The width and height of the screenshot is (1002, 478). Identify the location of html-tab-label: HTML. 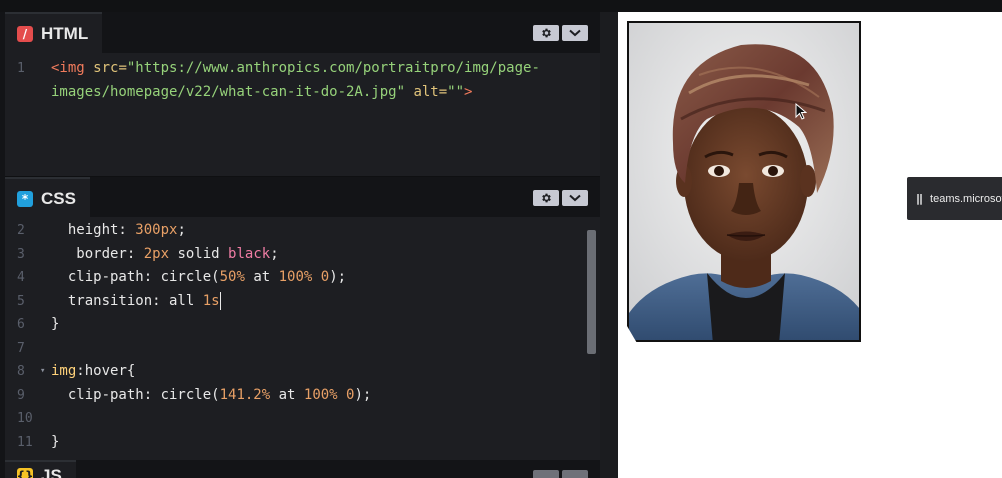
(65, 33).